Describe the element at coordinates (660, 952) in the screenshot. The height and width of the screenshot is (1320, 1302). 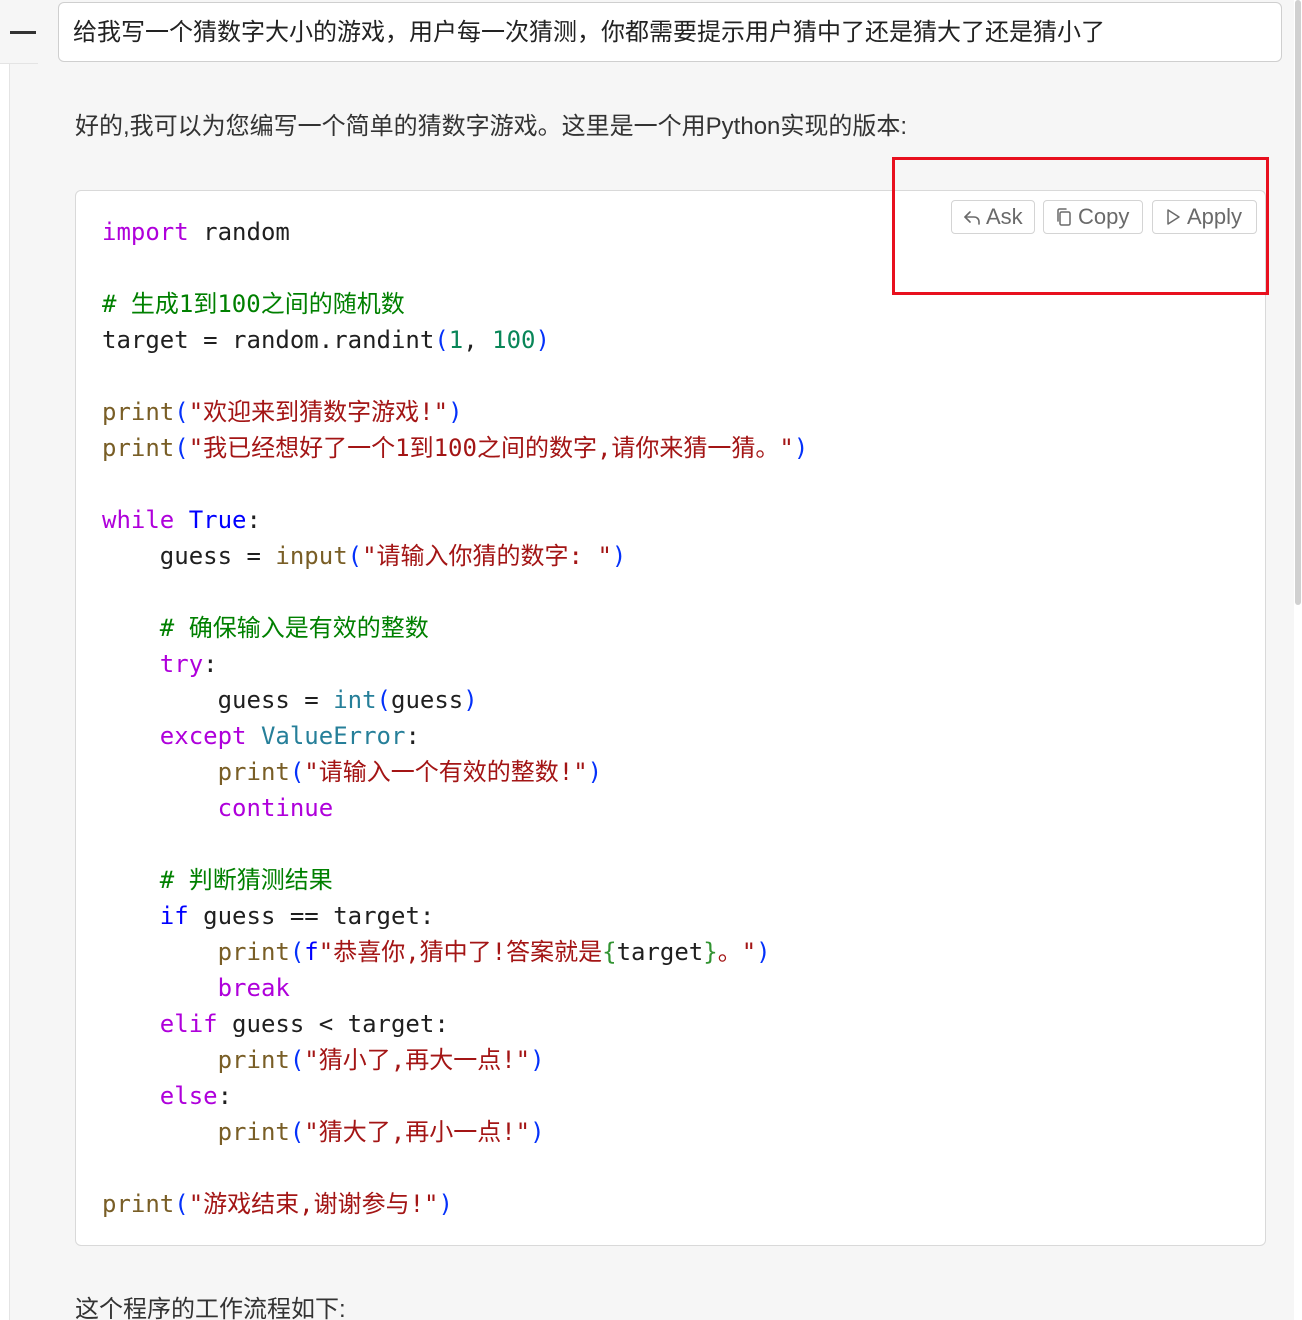
I see `code-token: target` at that location.